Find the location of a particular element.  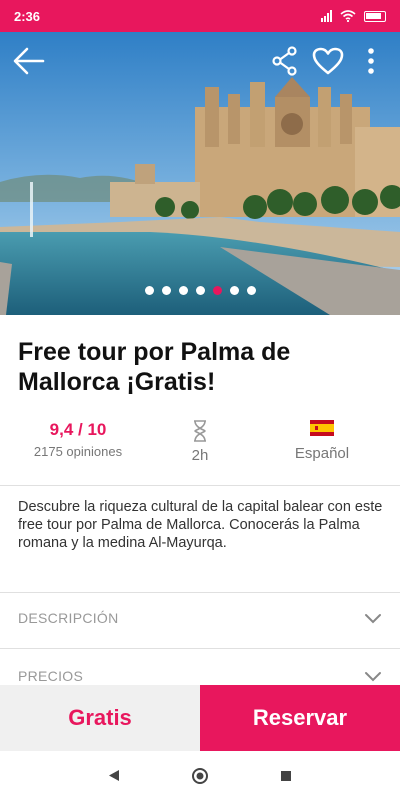

share-icon is located at coordinates (284, 61).